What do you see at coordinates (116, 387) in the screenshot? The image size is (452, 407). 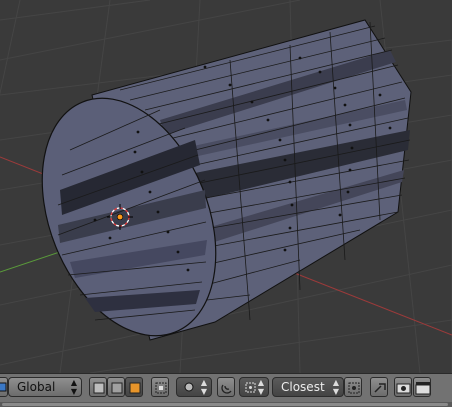 I see `edge-select-icon` at bounding box center [116, 387].